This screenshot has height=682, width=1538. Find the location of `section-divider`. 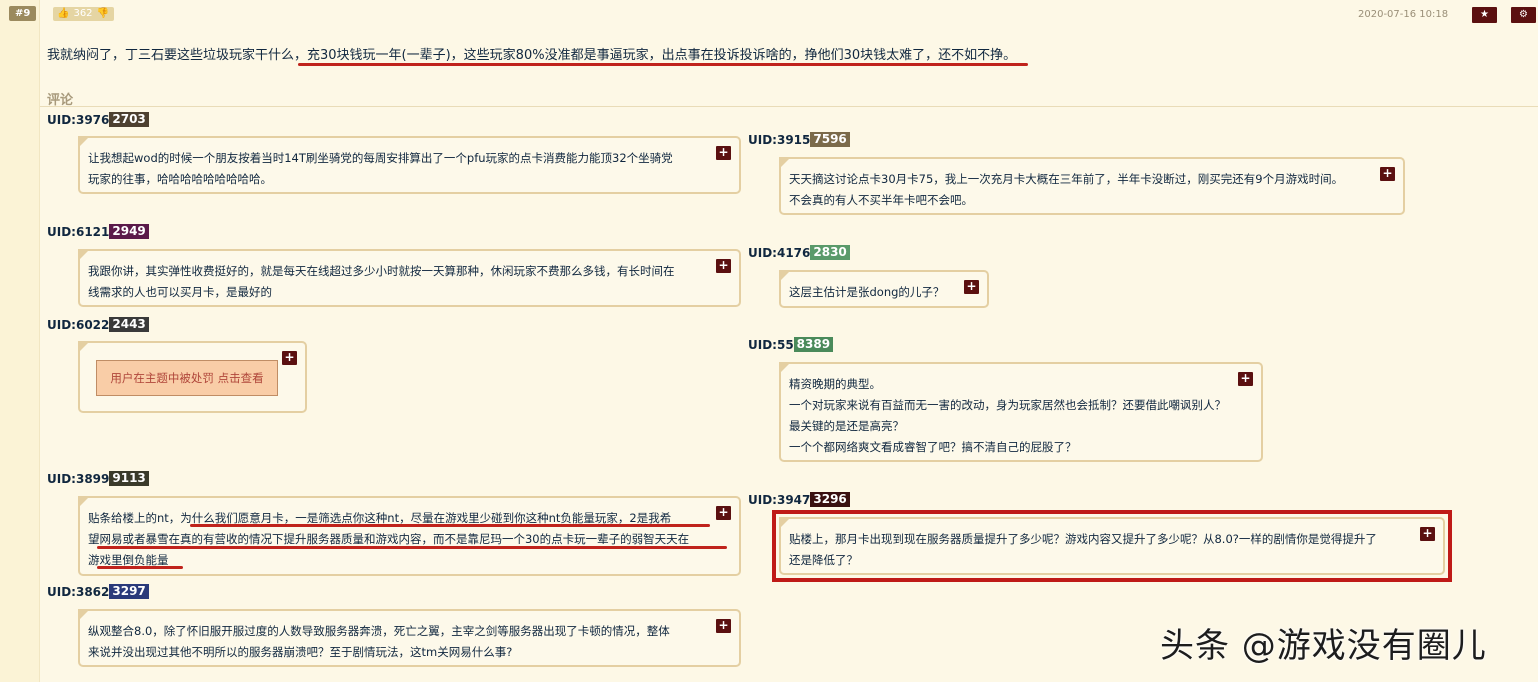

section-divider is located at coordinates (789, 106).